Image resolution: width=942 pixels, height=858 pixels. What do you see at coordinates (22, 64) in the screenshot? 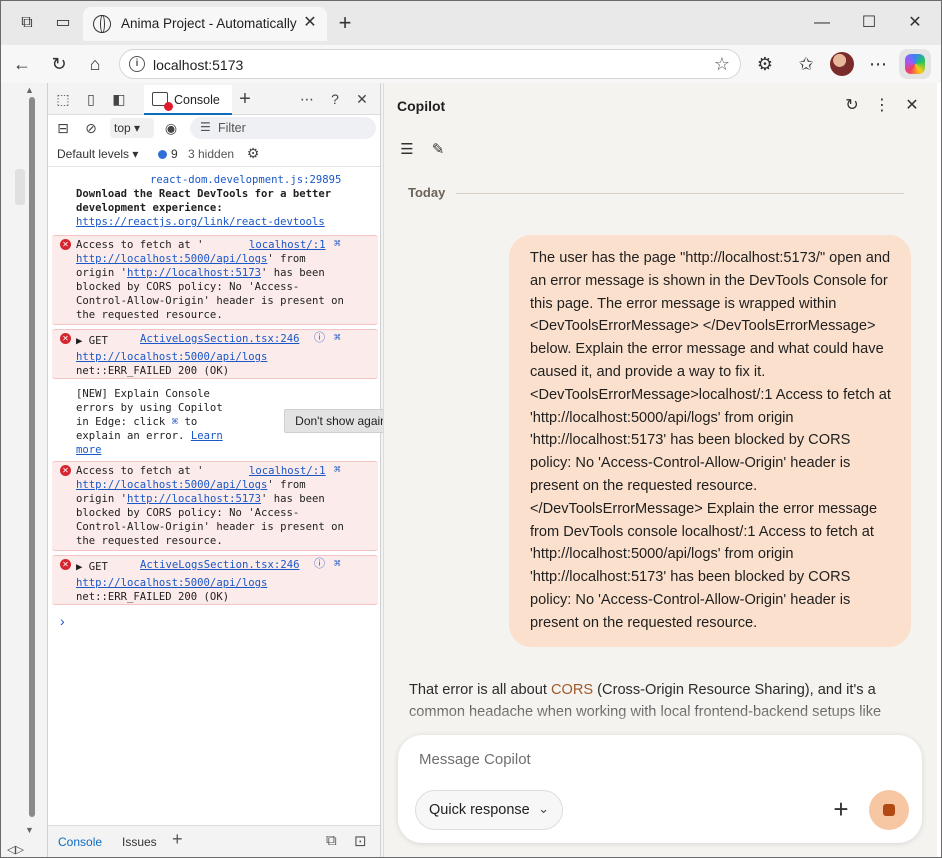
I see `back-button: ←` at bounding box center [22, 64].